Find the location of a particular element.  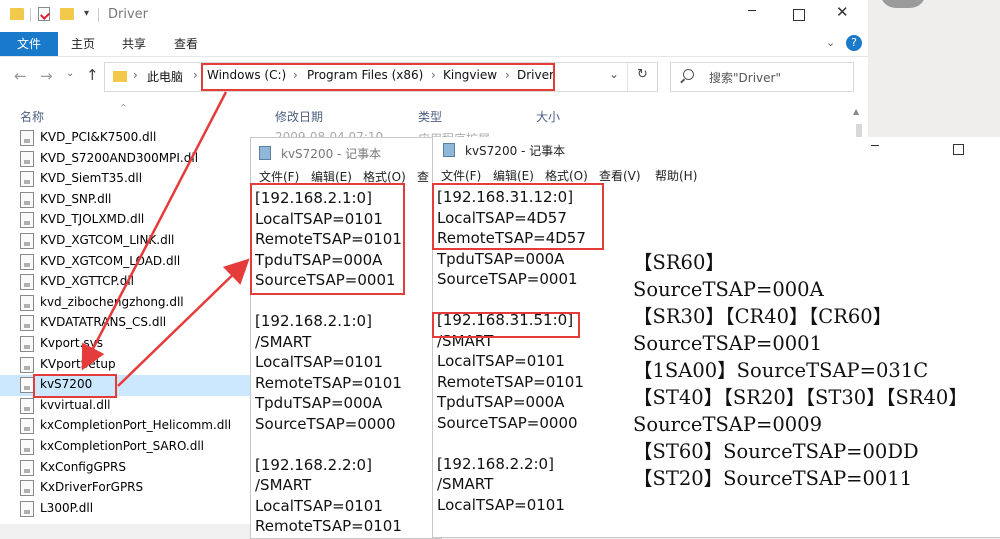

arrow-file-to-notepad is located at coordinates (183, 322).